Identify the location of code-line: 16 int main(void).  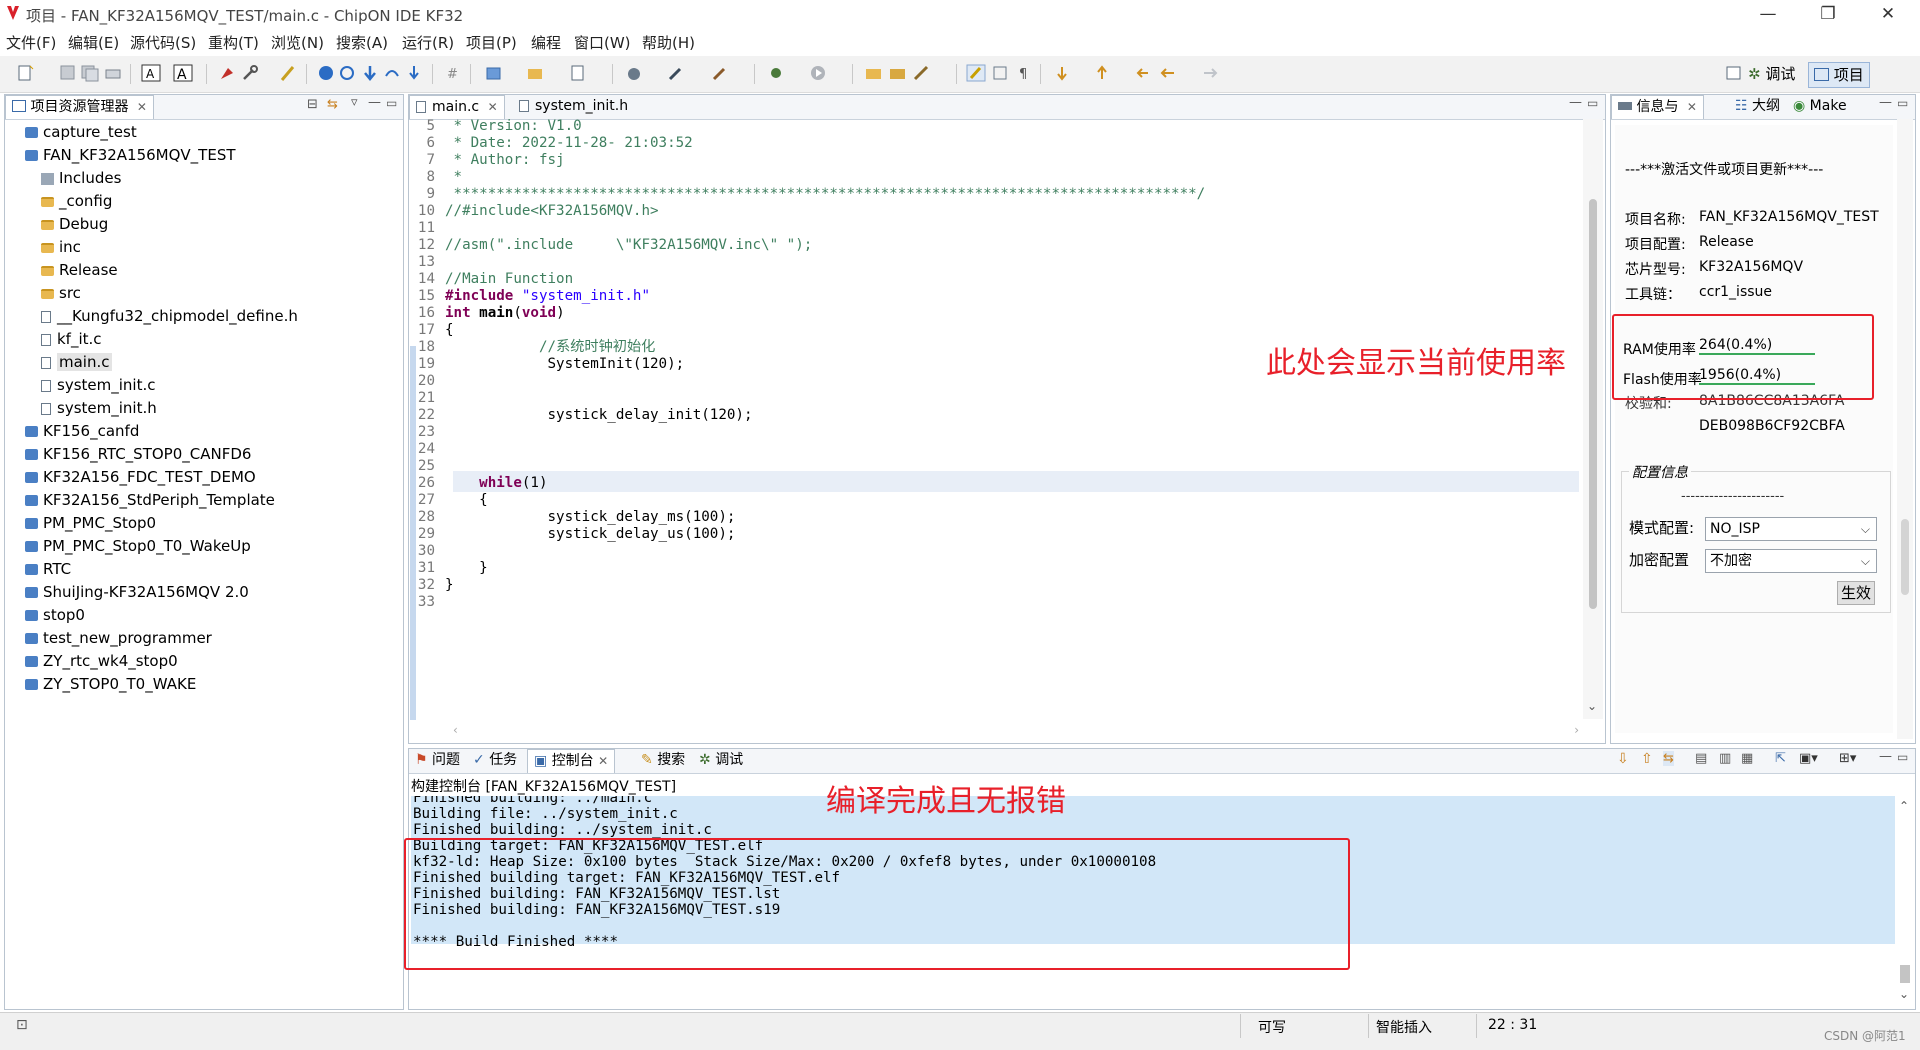
(994, 313).